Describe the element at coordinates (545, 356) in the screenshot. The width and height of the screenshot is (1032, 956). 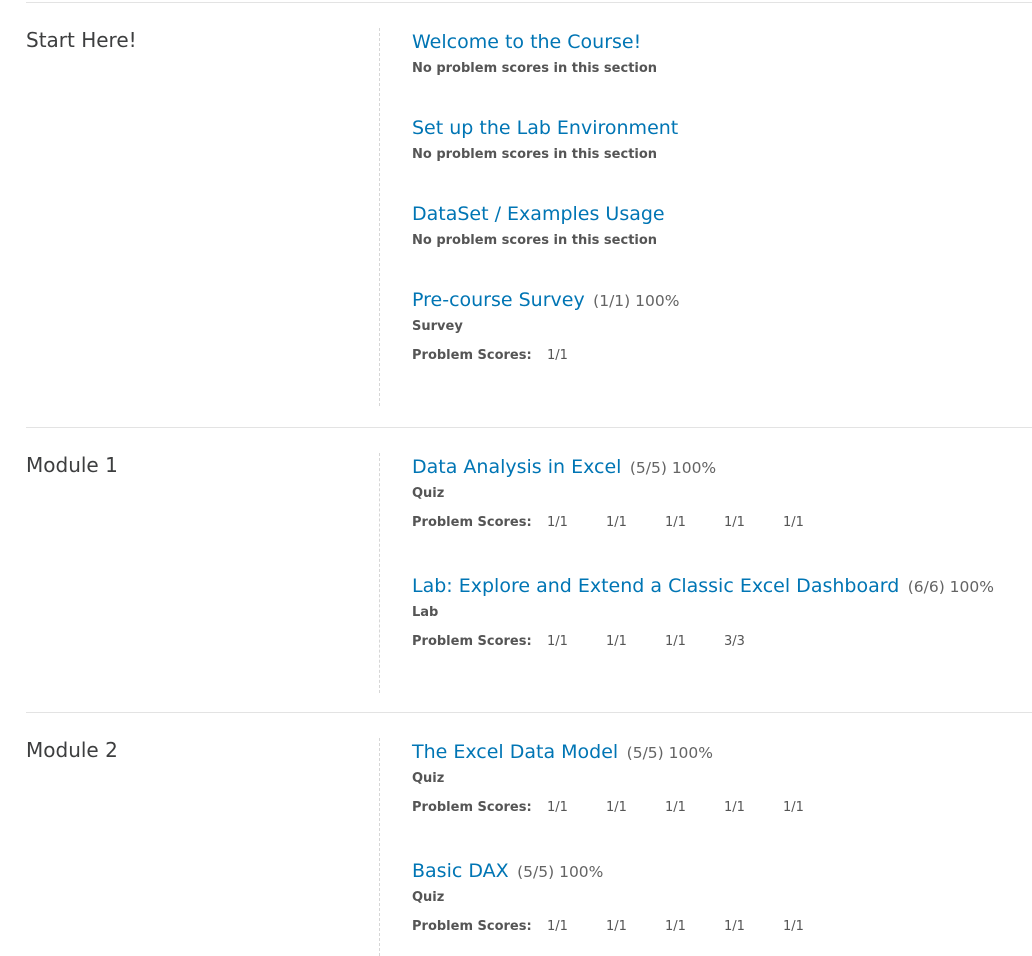
I see `problem-scores-row: Problem Scores: 1/1` at that location.